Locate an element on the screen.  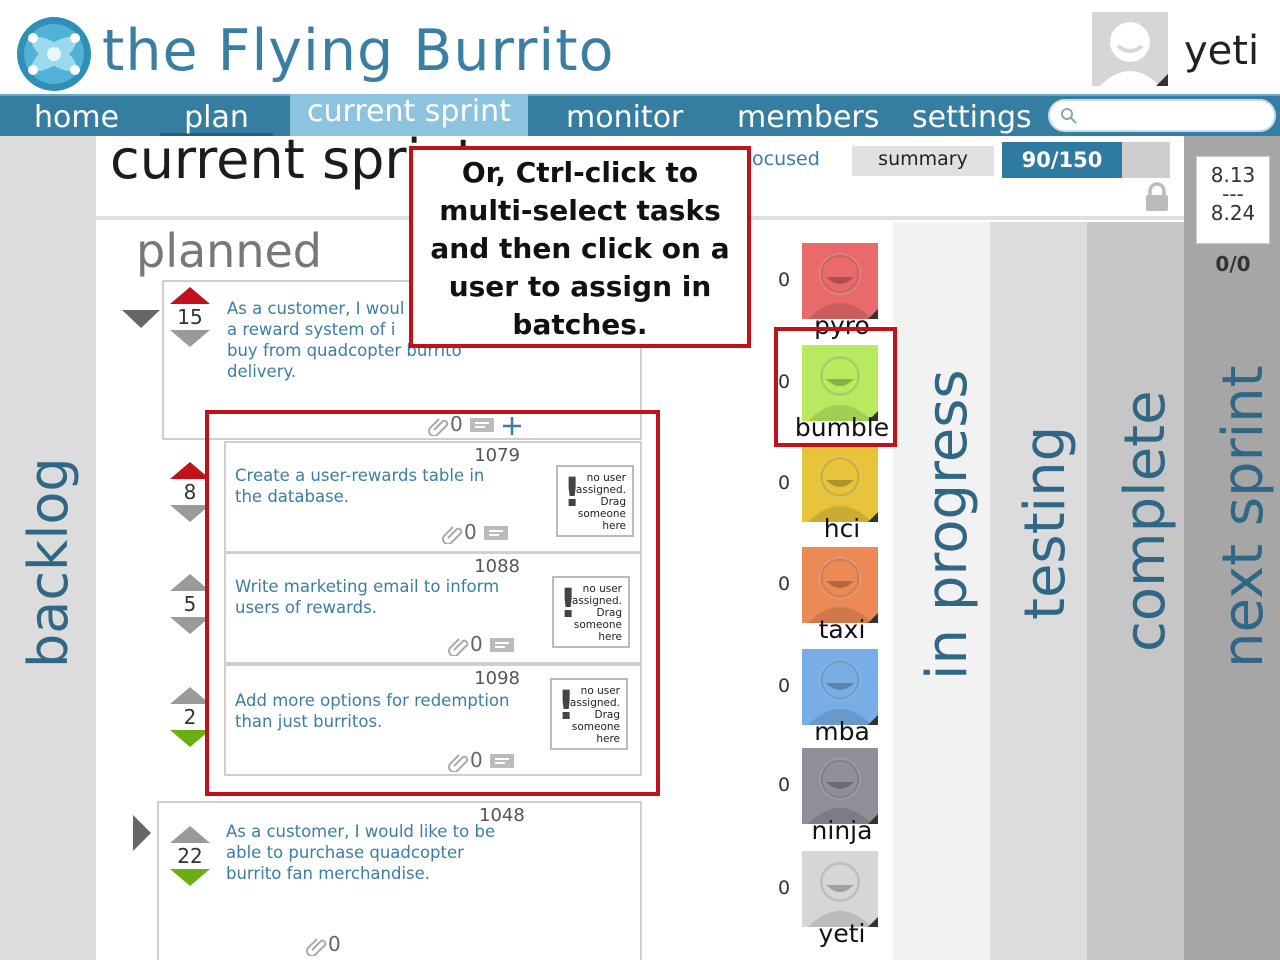
next-sprint-label: next sprint is located at coordinates (1243, 516).